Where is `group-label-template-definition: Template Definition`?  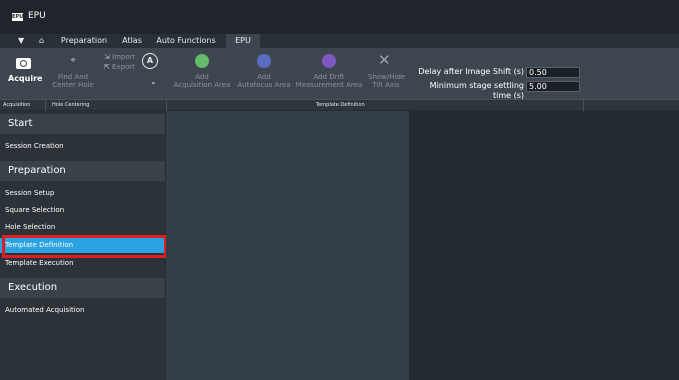
group-label-template-definition: Template Definition is located at coordinates (340, 105).